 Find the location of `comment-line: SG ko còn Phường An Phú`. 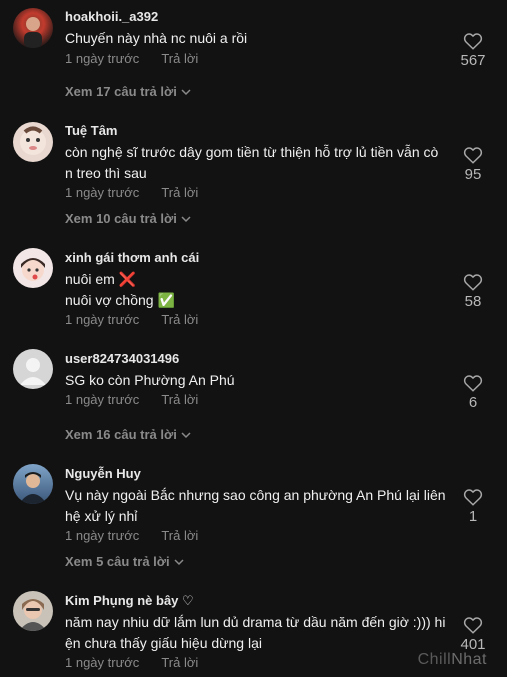

comment-line: SG ko còn Phường An Phú is located at coordinates (150, 380).